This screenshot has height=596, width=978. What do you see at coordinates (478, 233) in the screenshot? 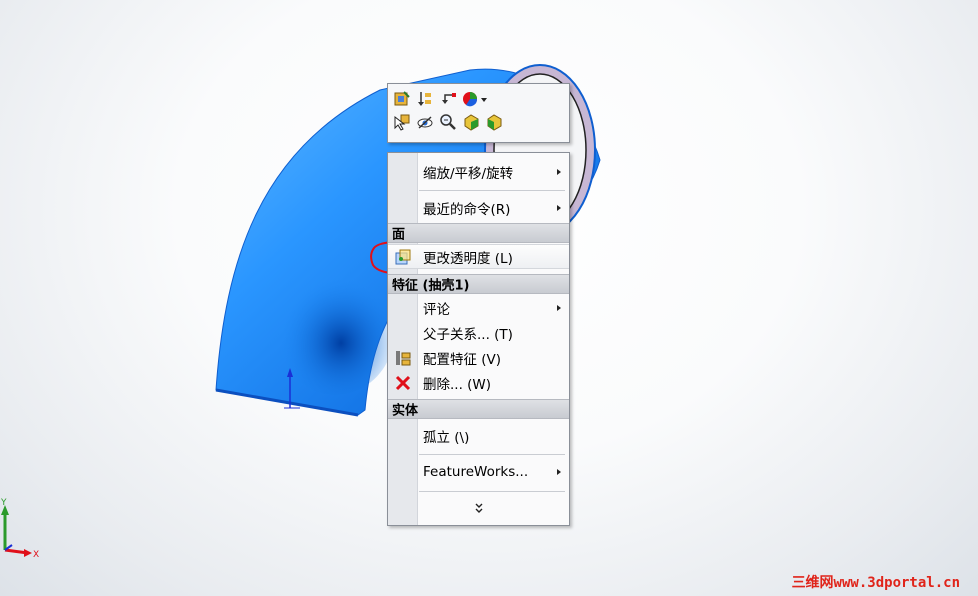
I see `menu-section-header-face: 面` at bounding box center [478, 233].